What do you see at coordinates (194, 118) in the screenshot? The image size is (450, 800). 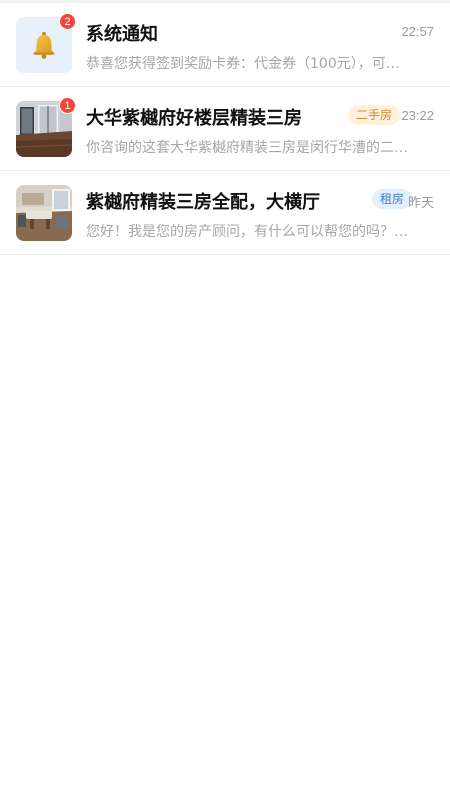 I see `conversation-title: 大华紫樾府好楼层精装三房` at bounding box center [194, 118].